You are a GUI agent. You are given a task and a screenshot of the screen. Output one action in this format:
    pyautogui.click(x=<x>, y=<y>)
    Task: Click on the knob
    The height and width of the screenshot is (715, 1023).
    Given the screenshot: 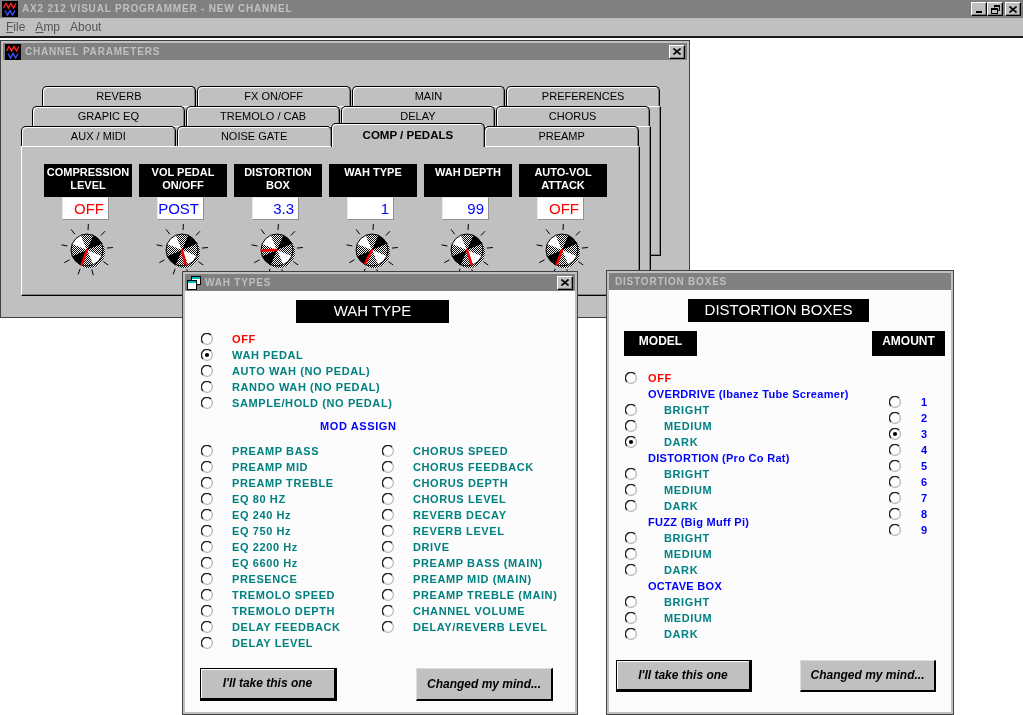 What is the action you would take?
    pyautogui.click(x=86, y=250)
    